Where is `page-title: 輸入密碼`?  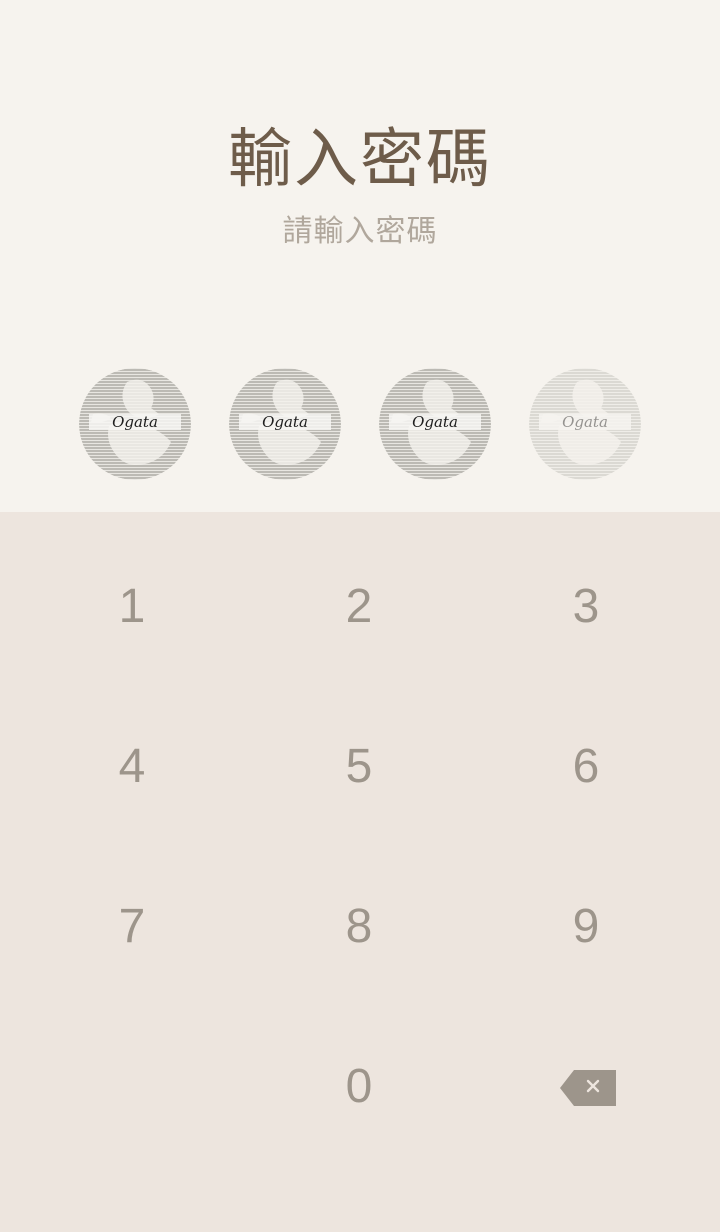
page-title: 輸入密碼 is located at coordinates (360, 160).